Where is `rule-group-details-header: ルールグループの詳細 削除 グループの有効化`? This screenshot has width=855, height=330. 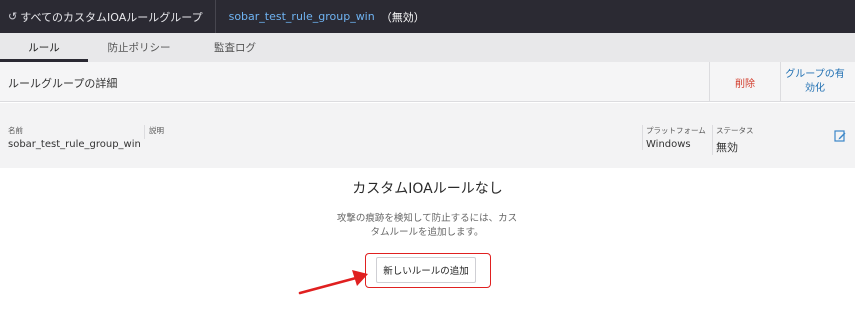 rule-group-details-header: ルールグループの詳細 削除 グループの有効化 is located at coordinates (427, 82).